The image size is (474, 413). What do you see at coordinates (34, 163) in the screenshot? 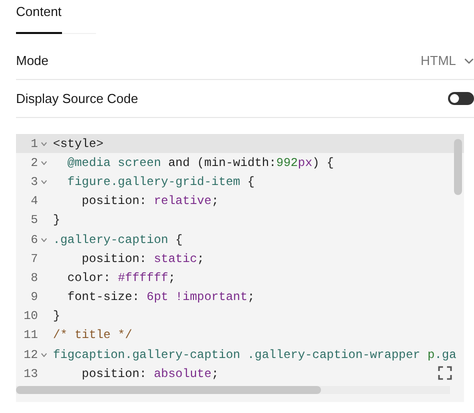
I see `line-number: 2` at bounding box center [34, 163].